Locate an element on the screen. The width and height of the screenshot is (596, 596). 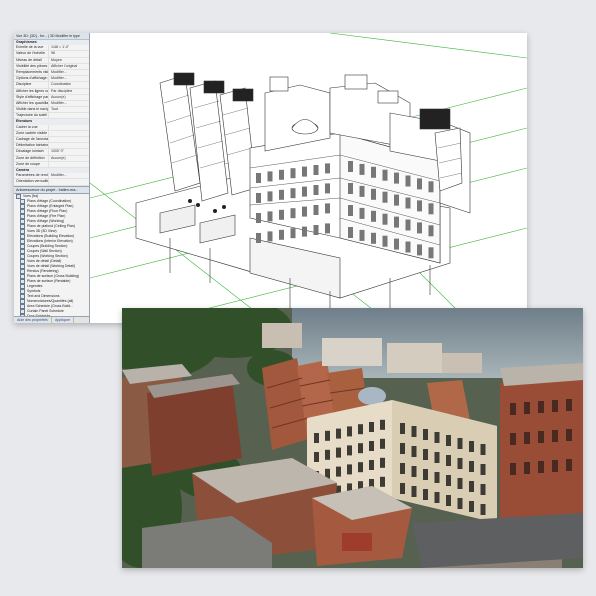
property-key: Style d'affichage par défaut is located at coordinates (32, 97).